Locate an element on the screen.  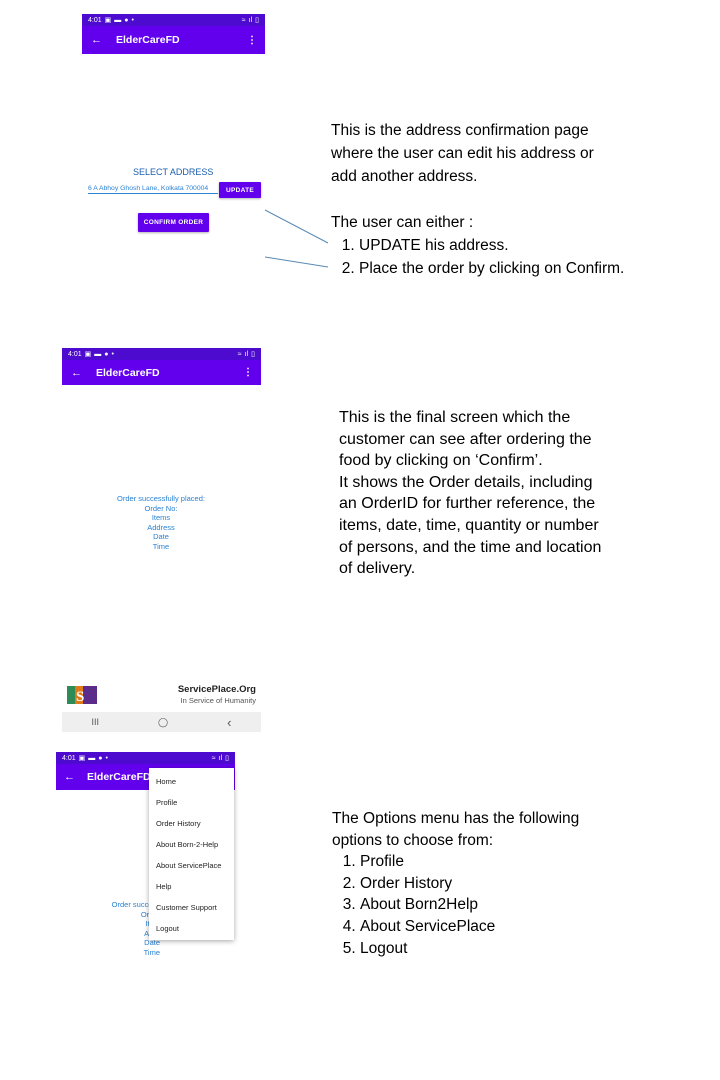
serviceplace-logo-icon: S is located at coordinates (82, 695).